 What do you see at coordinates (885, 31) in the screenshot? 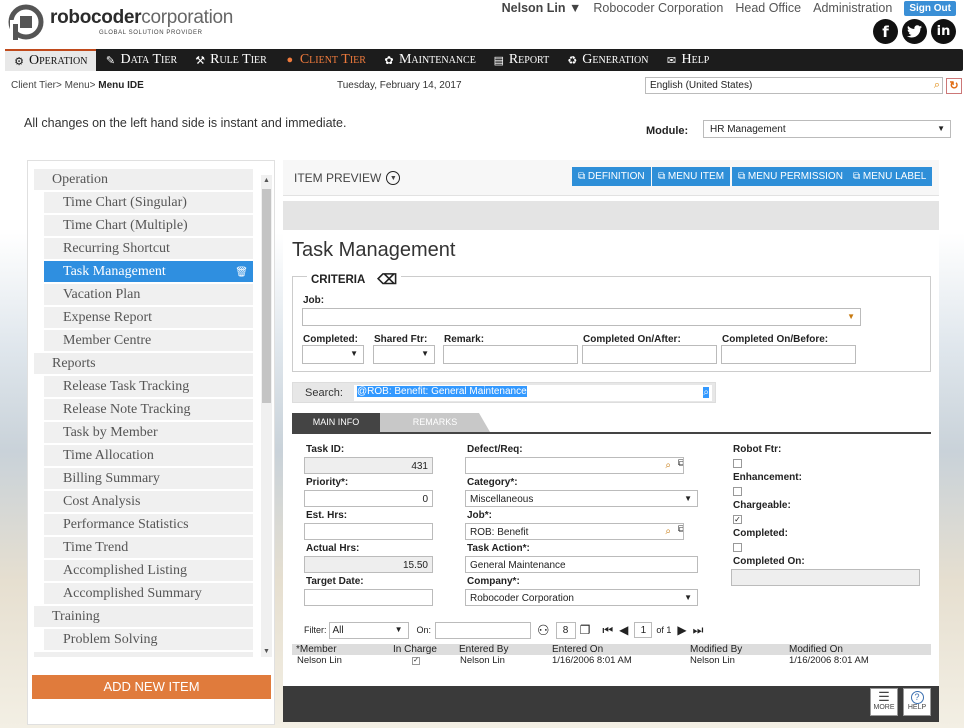
I see `facebook-icon: f` at bounding box center [885, 31].